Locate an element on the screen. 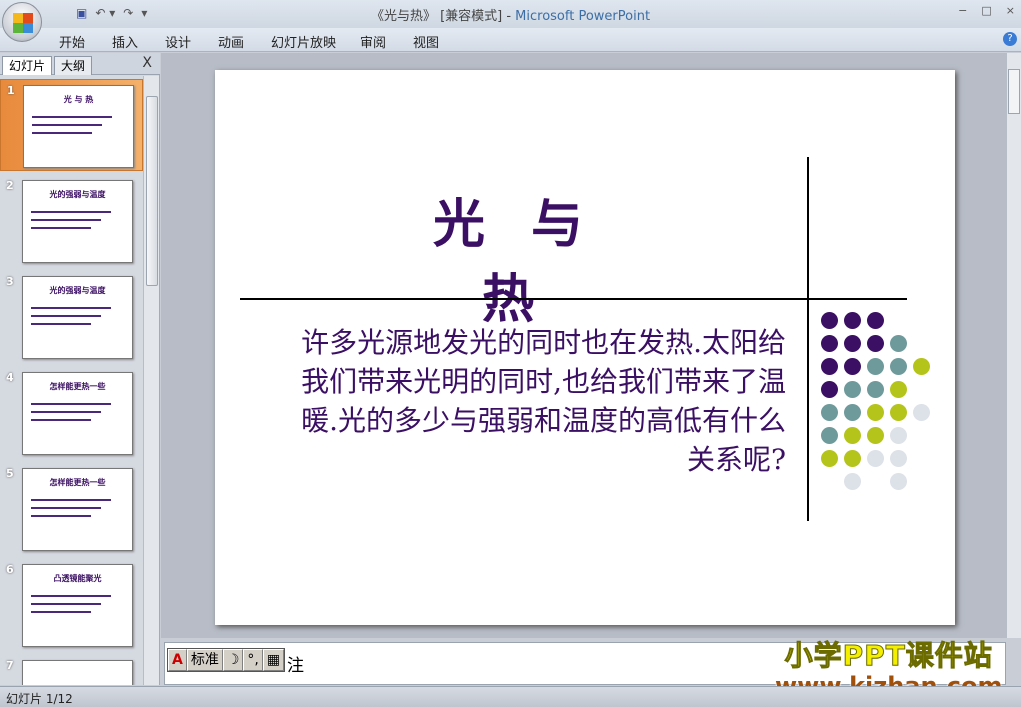 The image size is (1021, 707). slide-number: 5 is located at coordinates (10, 473).